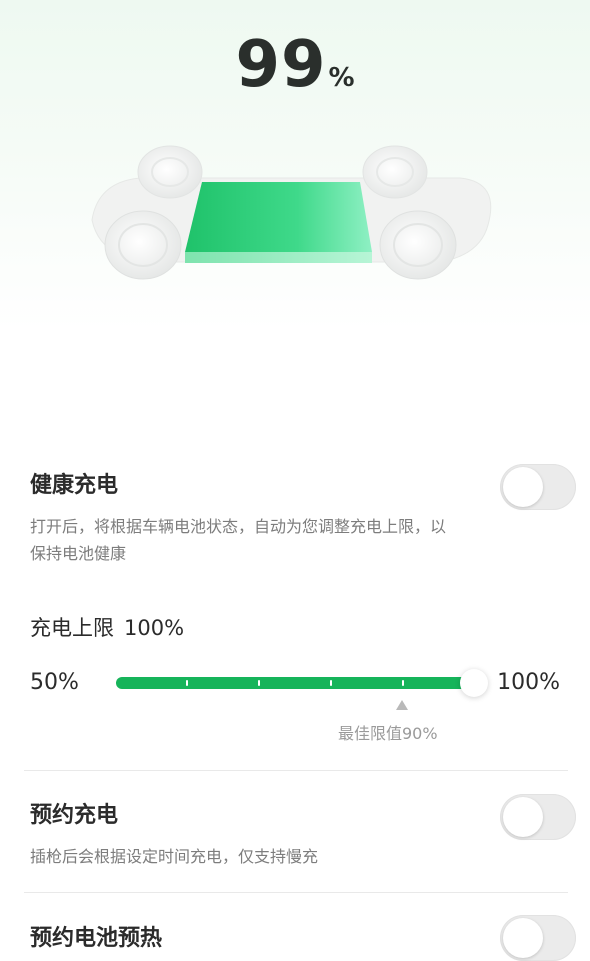 The width and height of the screenshot is (590, 961). Describe the element at coordinates (74, 485) in the screenshot. I see `healthy-charging-title: 健康充电` at that location.